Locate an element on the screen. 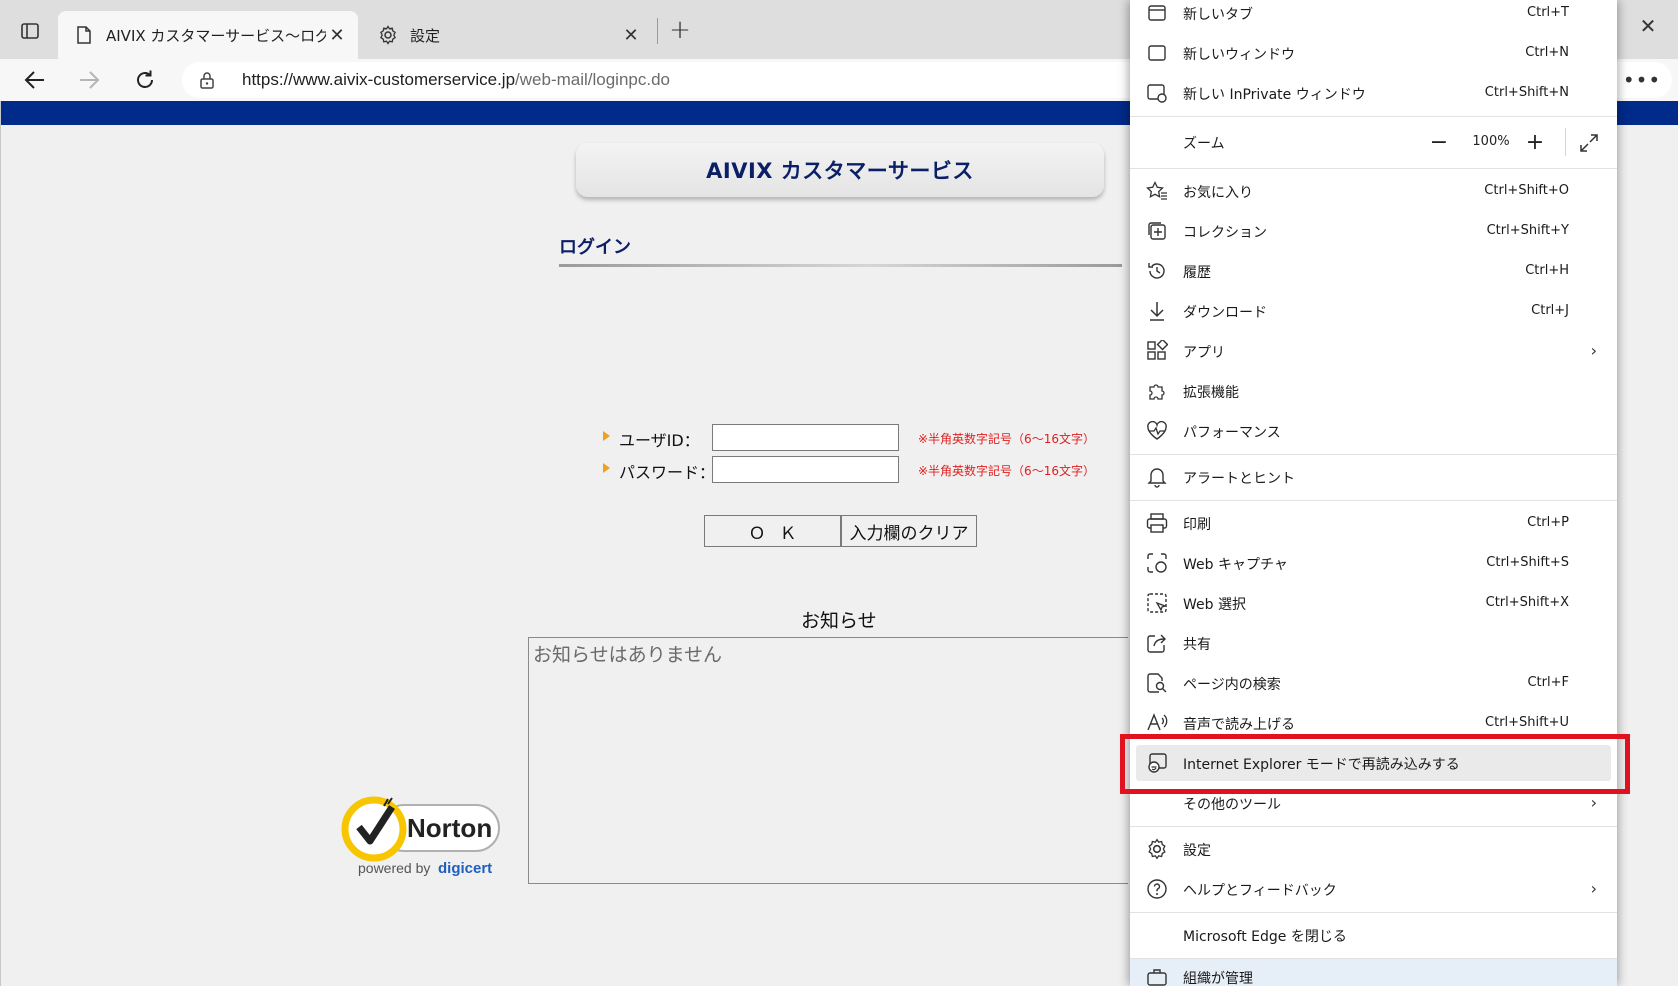 Image resolution: width=1678 pixels, height=986 pixels. menu-item-apps: アプリ › is located at coordinates (1373, 351).